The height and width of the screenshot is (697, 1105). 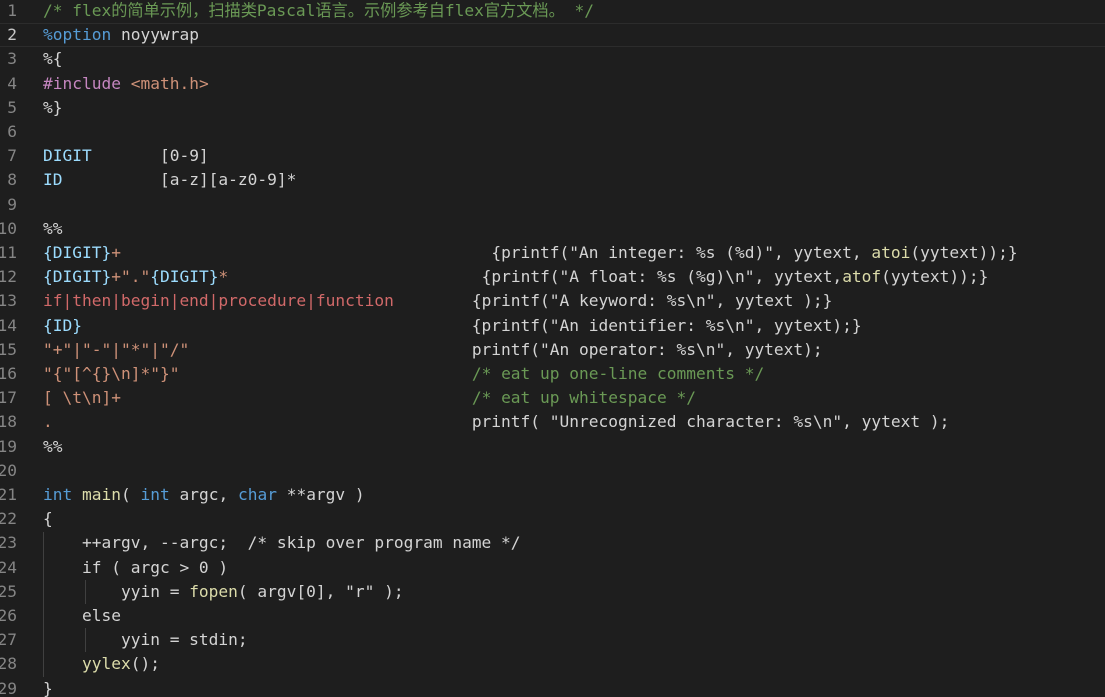 I want to click on line-number: 10, so click(x=8, y=229).